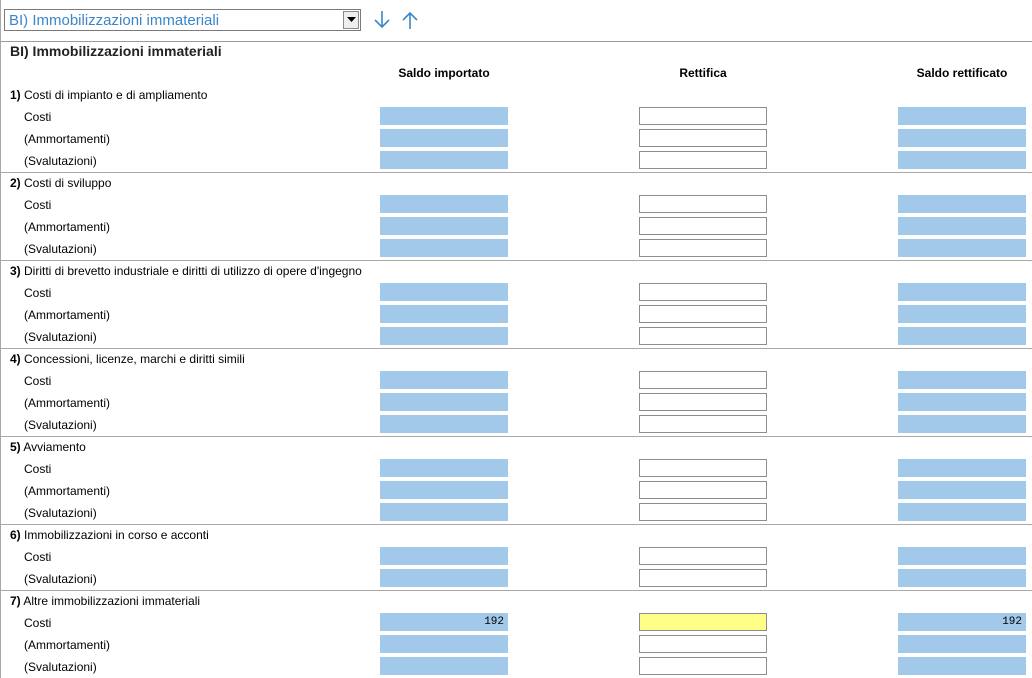 Image resolution: width=1032 pixels, height=678 pixels. I want to click on section-selector: BI) Immobilizzazioni immateriali, so click(182, 20).